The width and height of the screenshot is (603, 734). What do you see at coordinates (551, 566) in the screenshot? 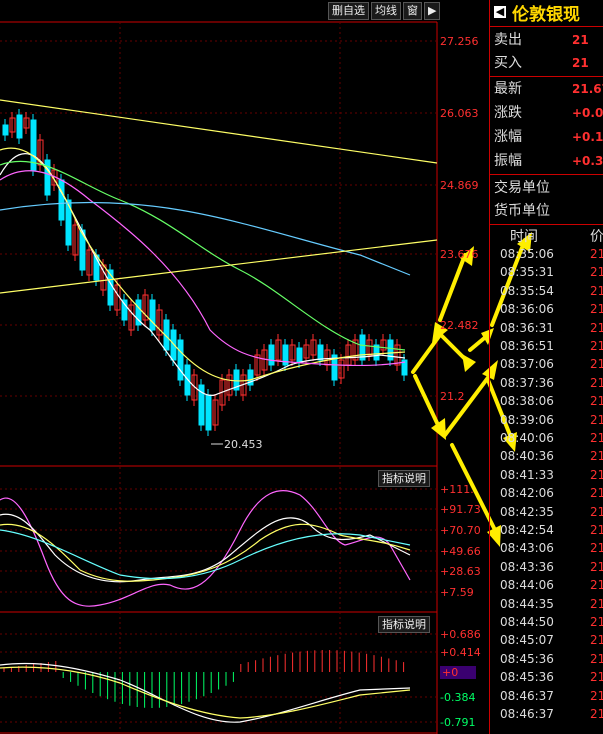
I see `tick-row: 08:43:36 21` at bounding box center [551, 566].